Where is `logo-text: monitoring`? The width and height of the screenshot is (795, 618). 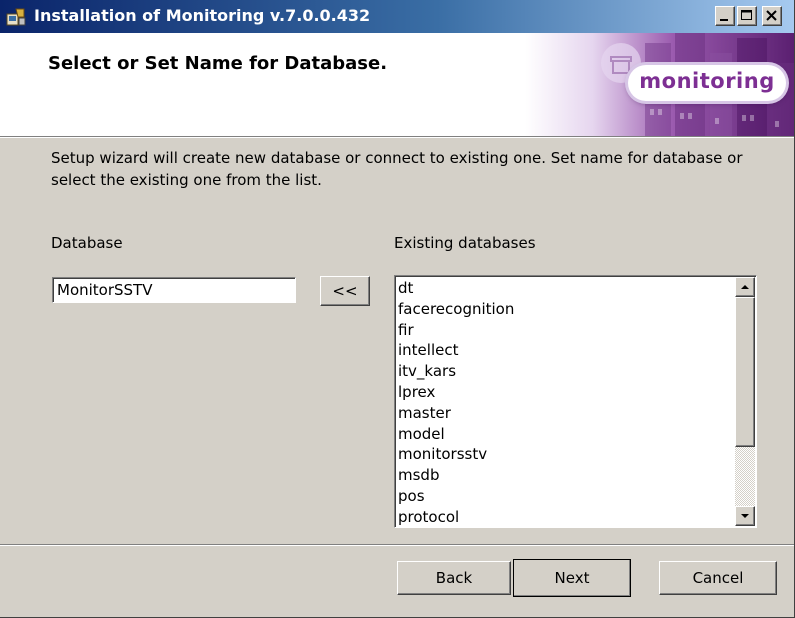 logo-text: monitoring is located at coordinates (707, 81).